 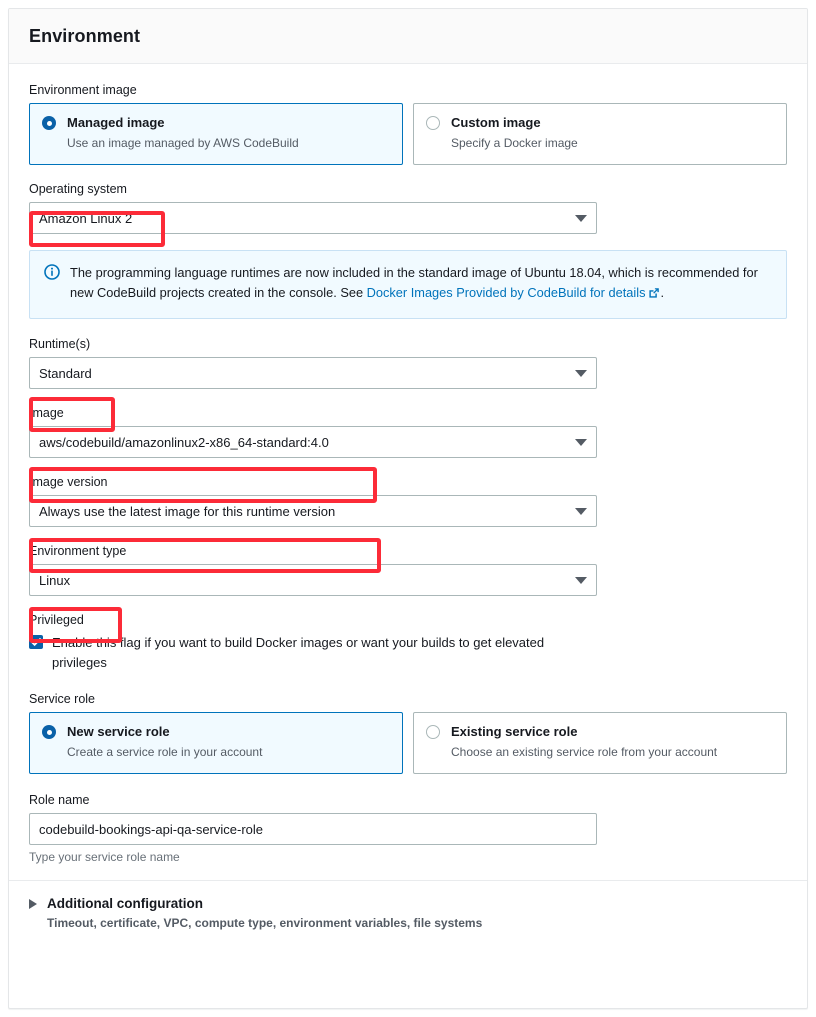 I want to click on environment-image-label: Environment image, so click(x=83, y=90).